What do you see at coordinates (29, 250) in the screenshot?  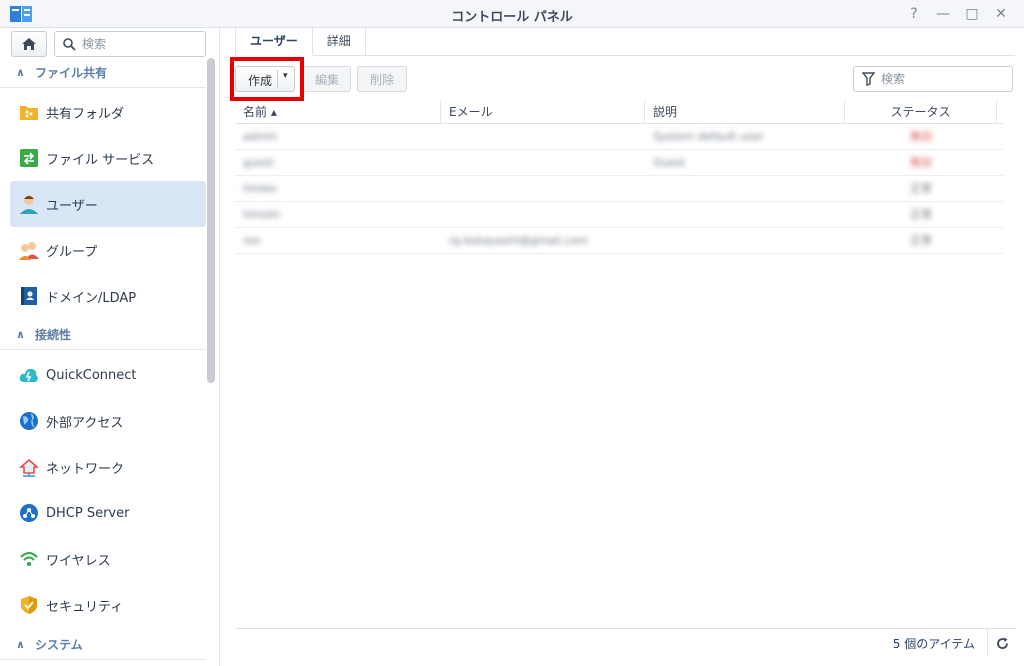 I see `group-icon` at bounding box center [29, 250].